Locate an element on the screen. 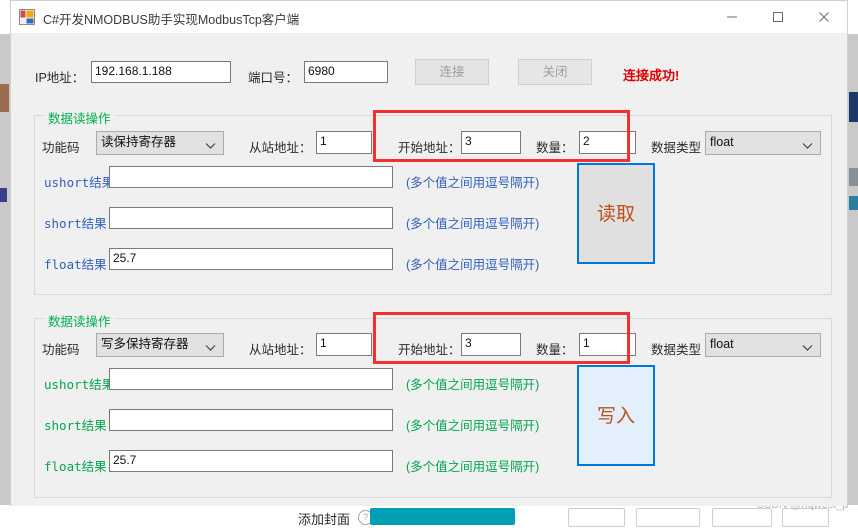 This screenshot has height=528, width=858. read-count-input: 2 is located at coordinates (607, 142).